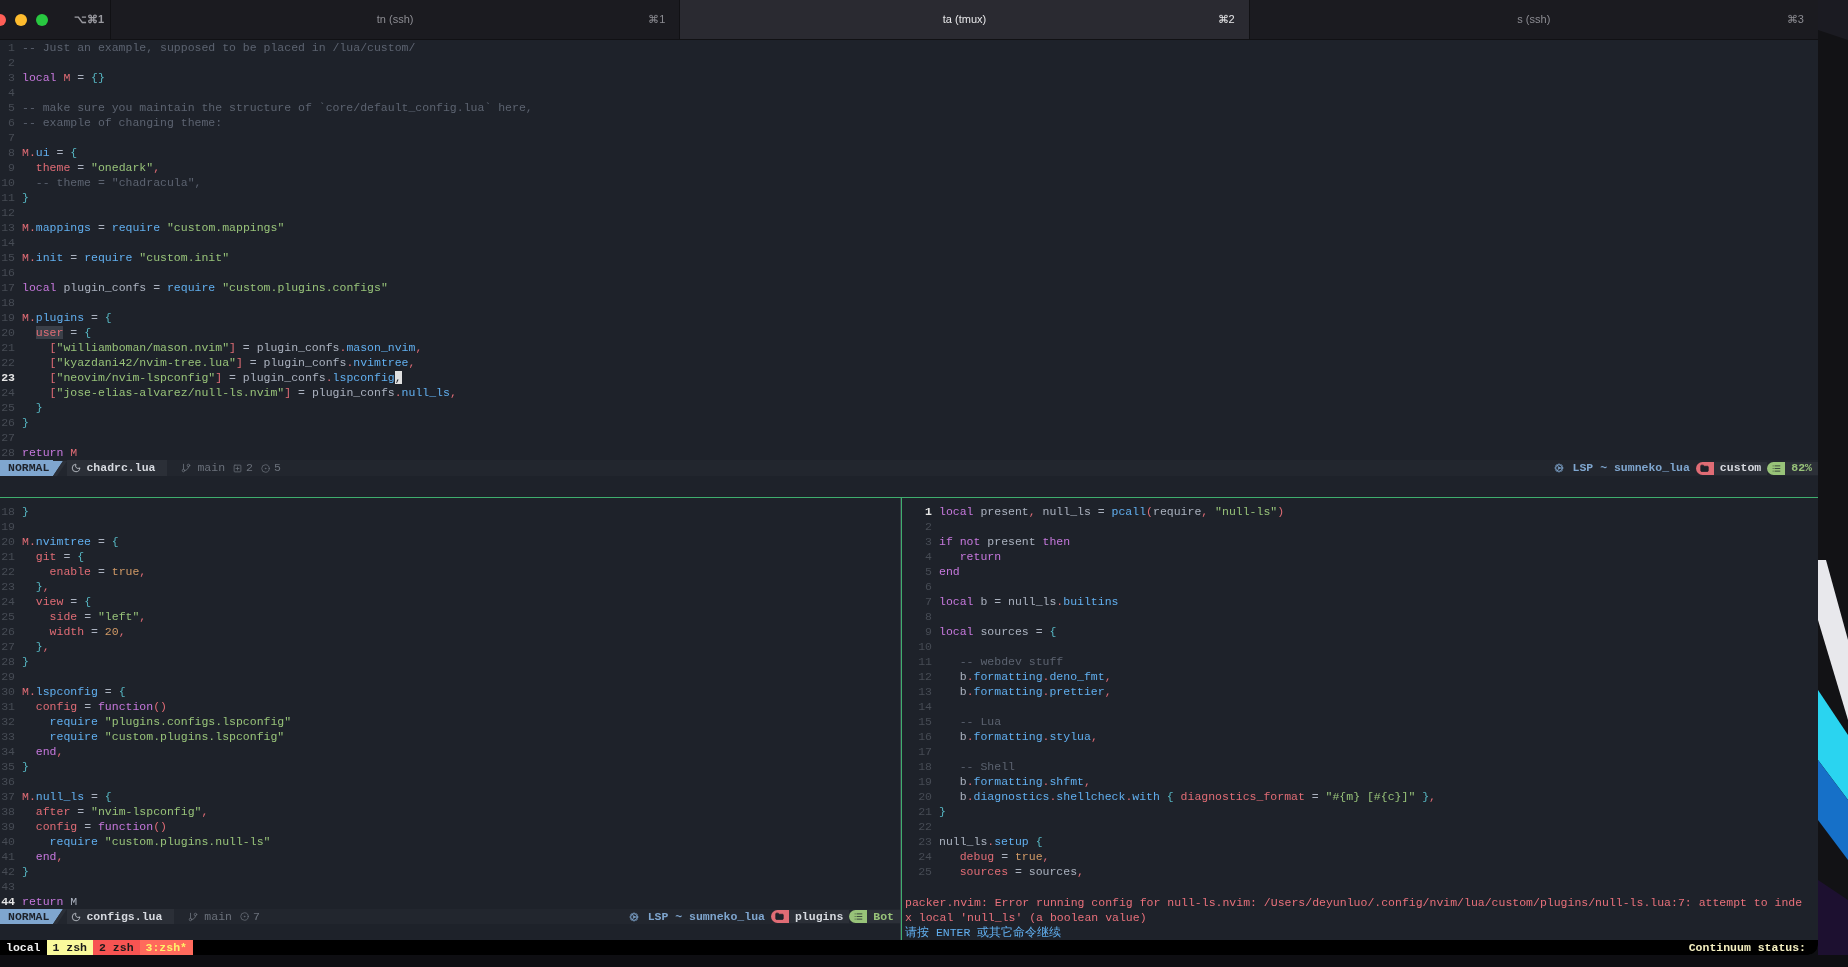  What do you see at coordinates (59, 556) in the screenshot?
I see `code-line: git = {` at bounding box center [59, 556].